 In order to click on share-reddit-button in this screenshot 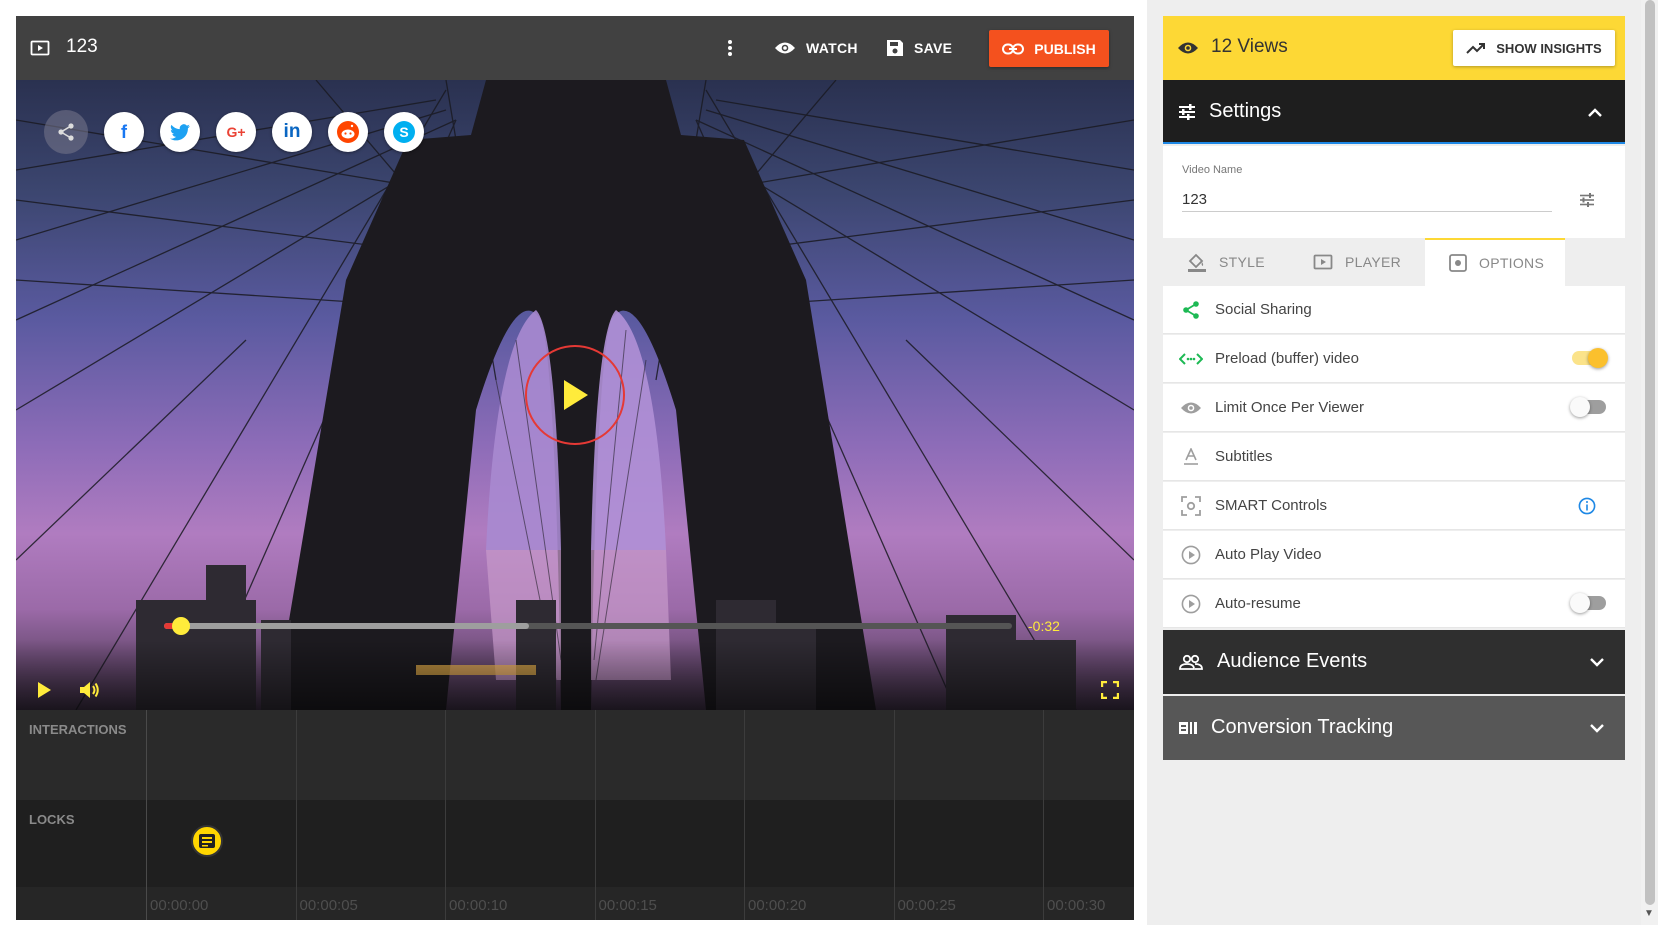, I will do `click(348, 132)`.